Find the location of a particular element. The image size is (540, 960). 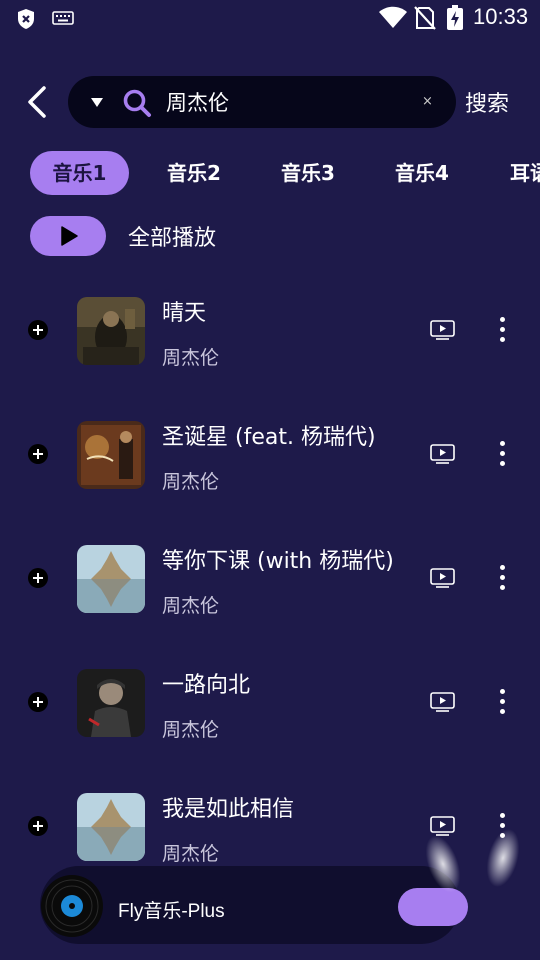

battery-charging-icon is located at coordinates (455, 17).